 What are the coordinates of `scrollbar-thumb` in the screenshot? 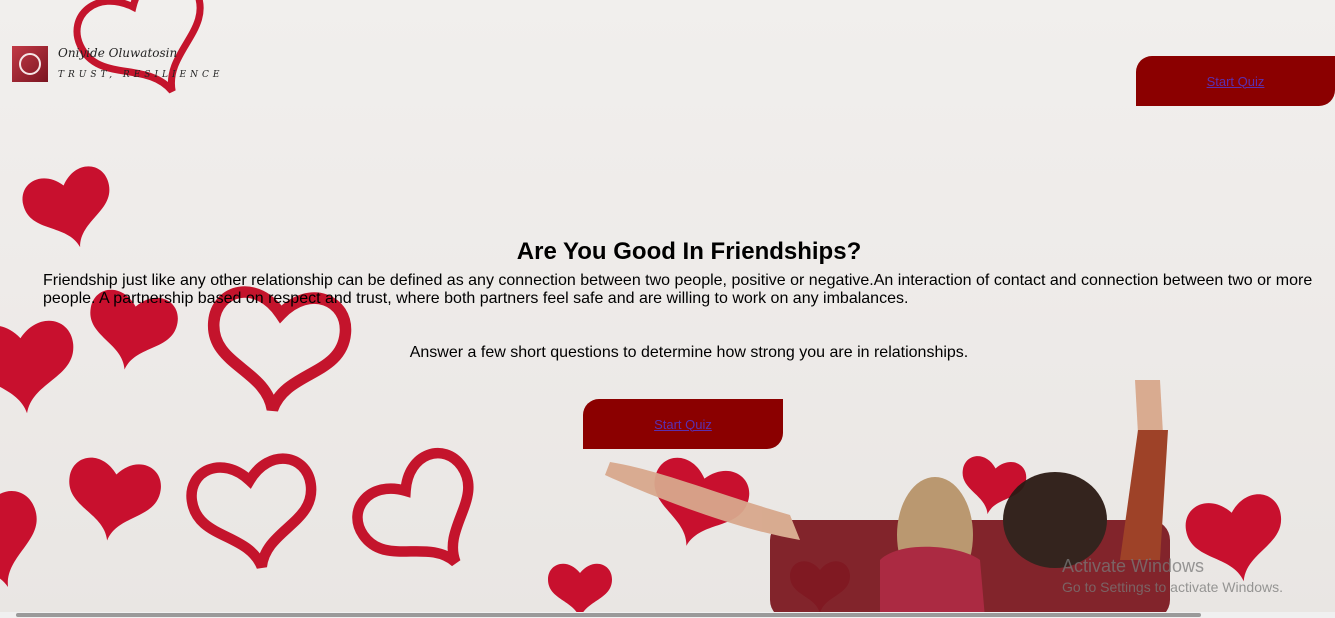 It's located at (608, 615).